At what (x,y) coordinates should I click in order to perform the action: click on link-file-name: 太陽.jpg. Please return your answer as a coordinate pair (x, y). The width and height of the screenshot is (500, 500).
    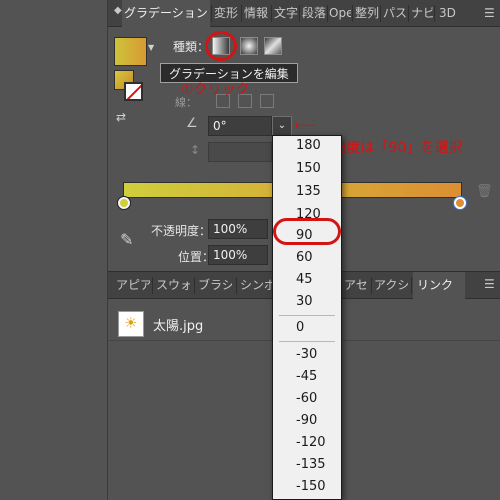
    Looking at the image, I should click on (178, 326).